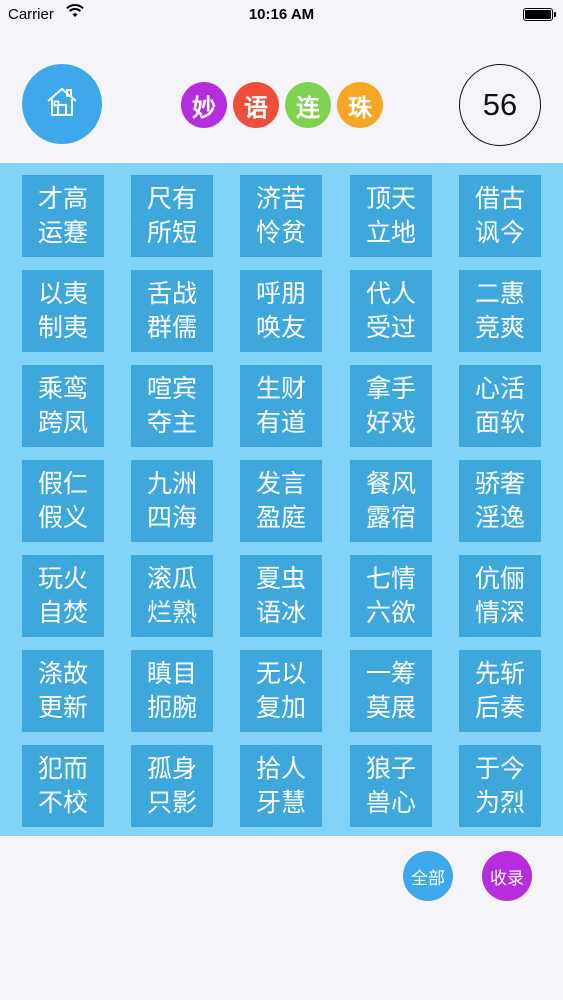 This screenshot has height=1000, width=563. Describe the element at coordinates (499, 232) in the screenshot. I see `idiom-tile-line2: 讽今` at that location.